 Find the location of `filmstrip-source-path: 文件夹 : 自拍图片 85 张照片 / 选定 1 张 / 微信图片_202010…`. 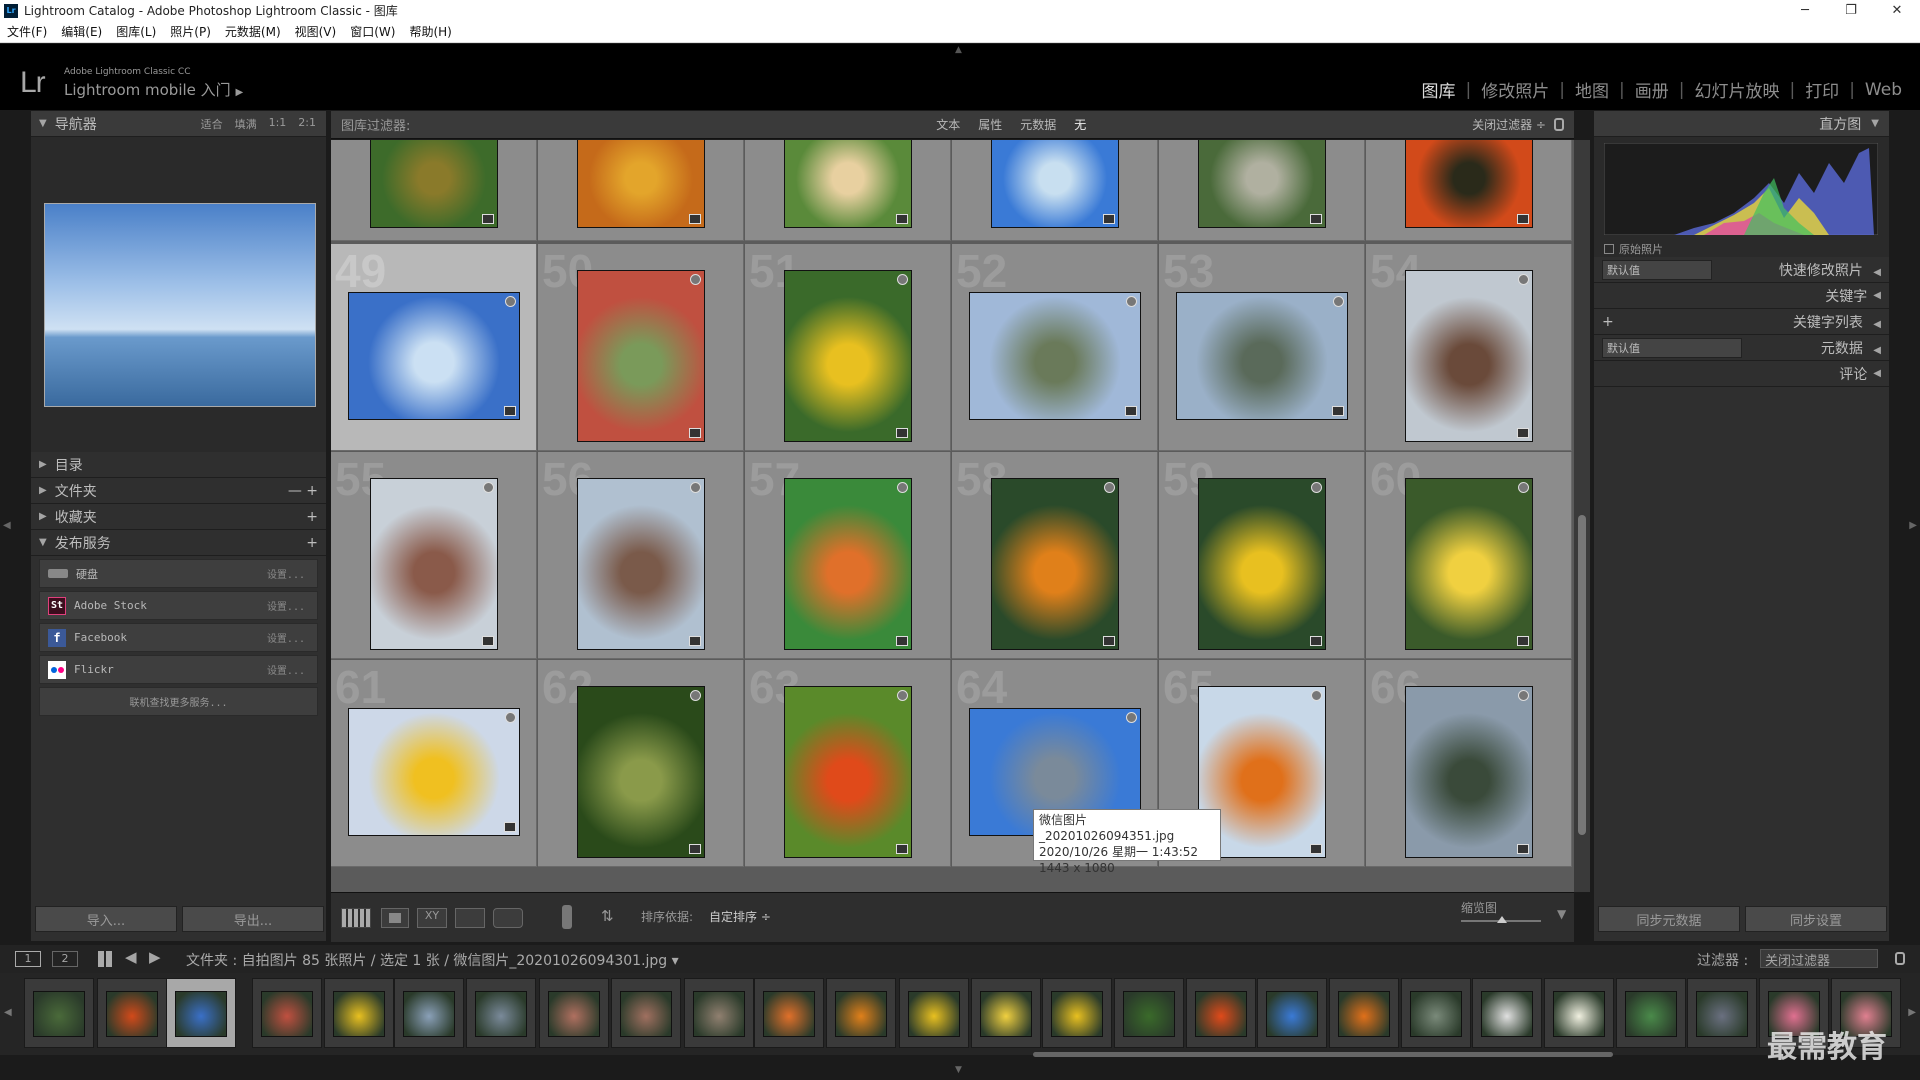

filmstrip-source-path: 文件夹 : 自拍图片 85 张照片 / 选定 1 张 / 微信图片_202010… is located at coordinates (432, 960).